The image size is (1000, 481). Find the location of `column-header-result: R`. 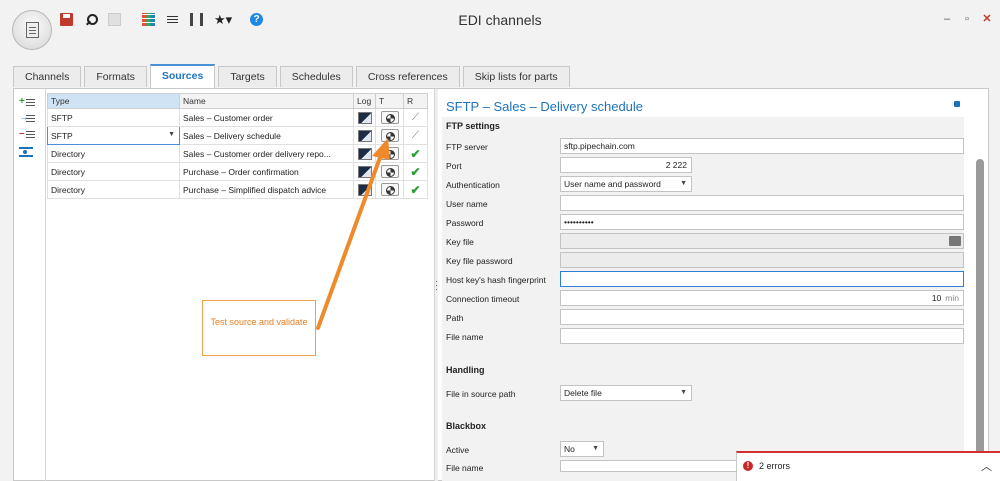

column-header-result: R is located at coordinates (415, 101).